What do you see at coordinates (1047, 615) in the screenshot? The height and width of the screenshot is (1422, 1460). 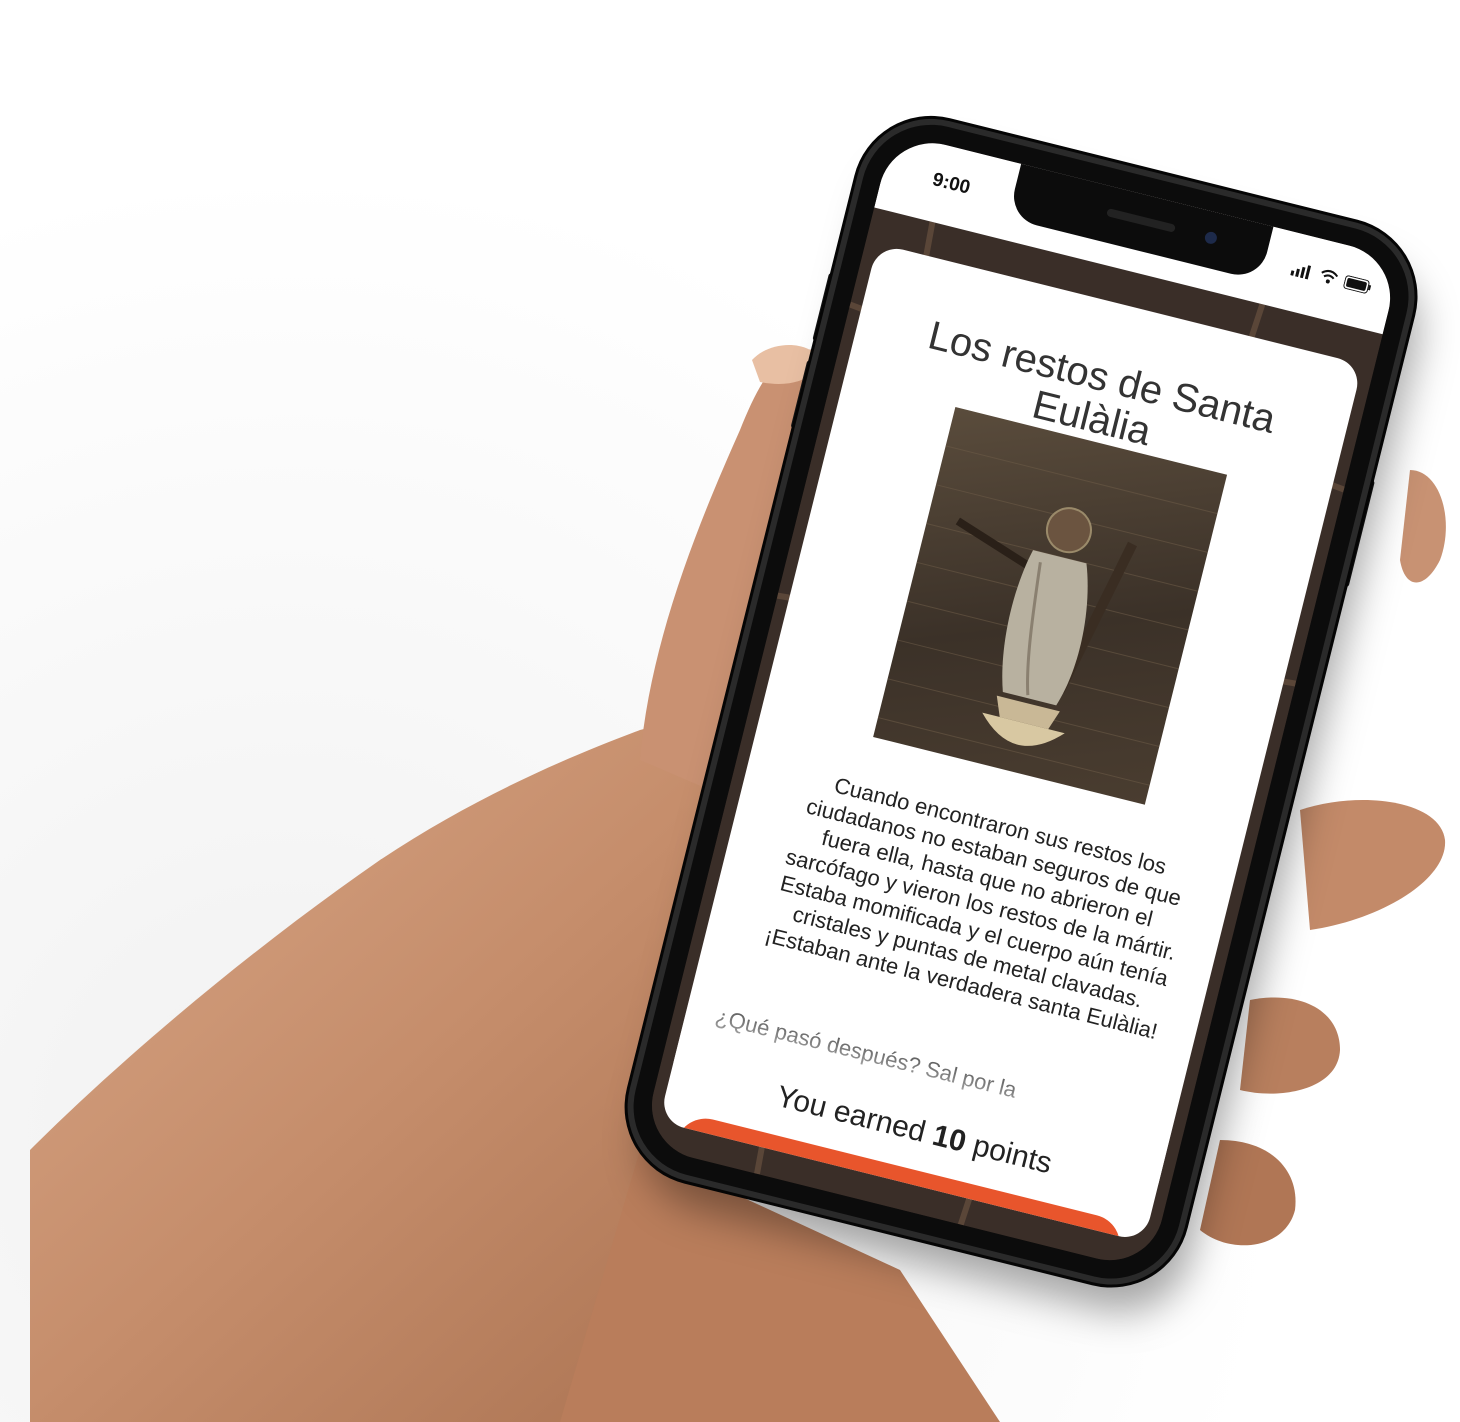 I see `statue-photo` at bounding box center [1047, 615].